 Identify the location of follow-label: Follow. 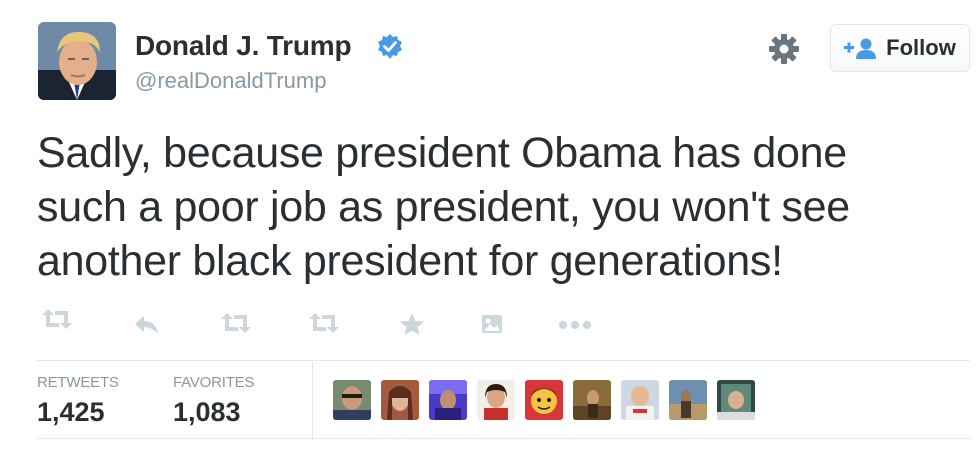
(921, 47).